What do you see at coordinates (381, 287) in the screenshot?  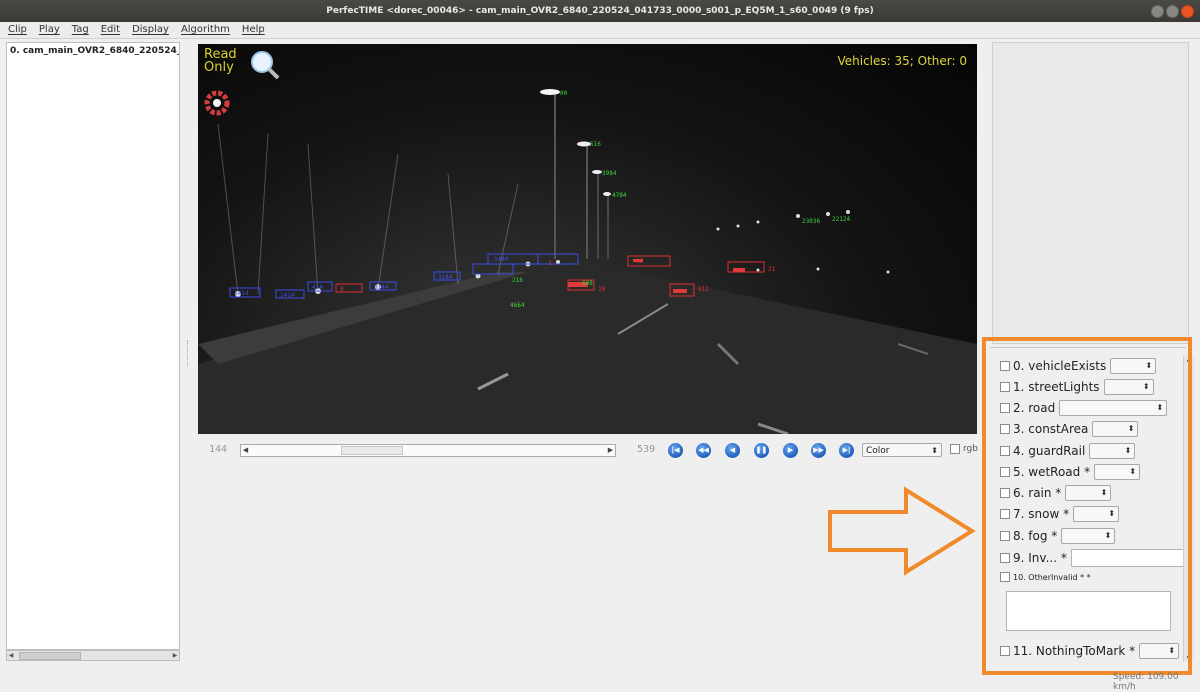 I see `track-label: 3144` at bounding box center [381, 287].